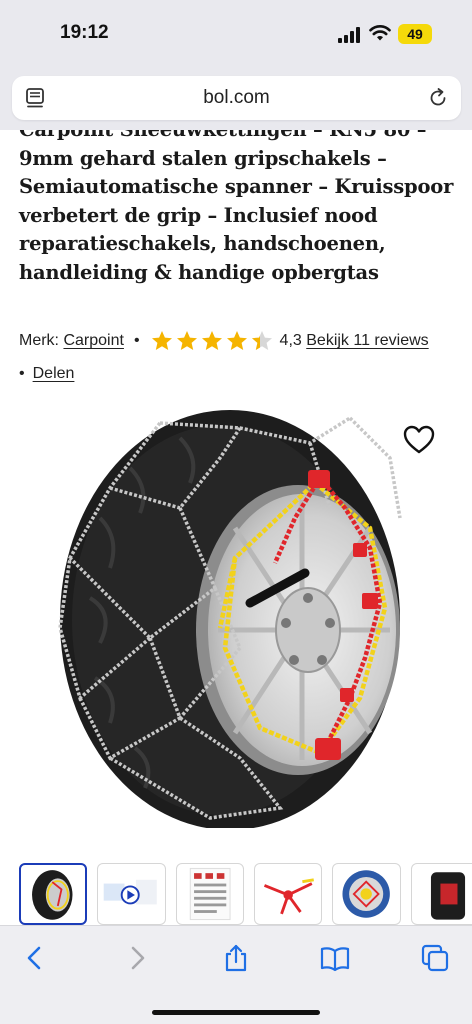  I want to click on status-time: 19:12, so click(84, 32).